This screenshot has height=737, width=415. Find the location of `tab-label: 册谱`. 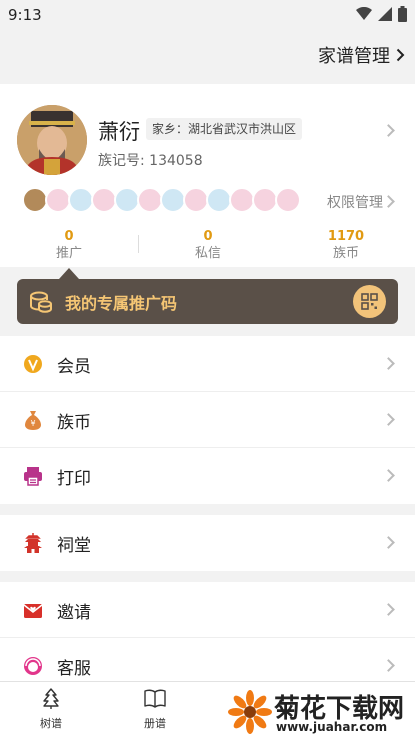

tab-label: 册谱 is located at coordinates (155, 723).